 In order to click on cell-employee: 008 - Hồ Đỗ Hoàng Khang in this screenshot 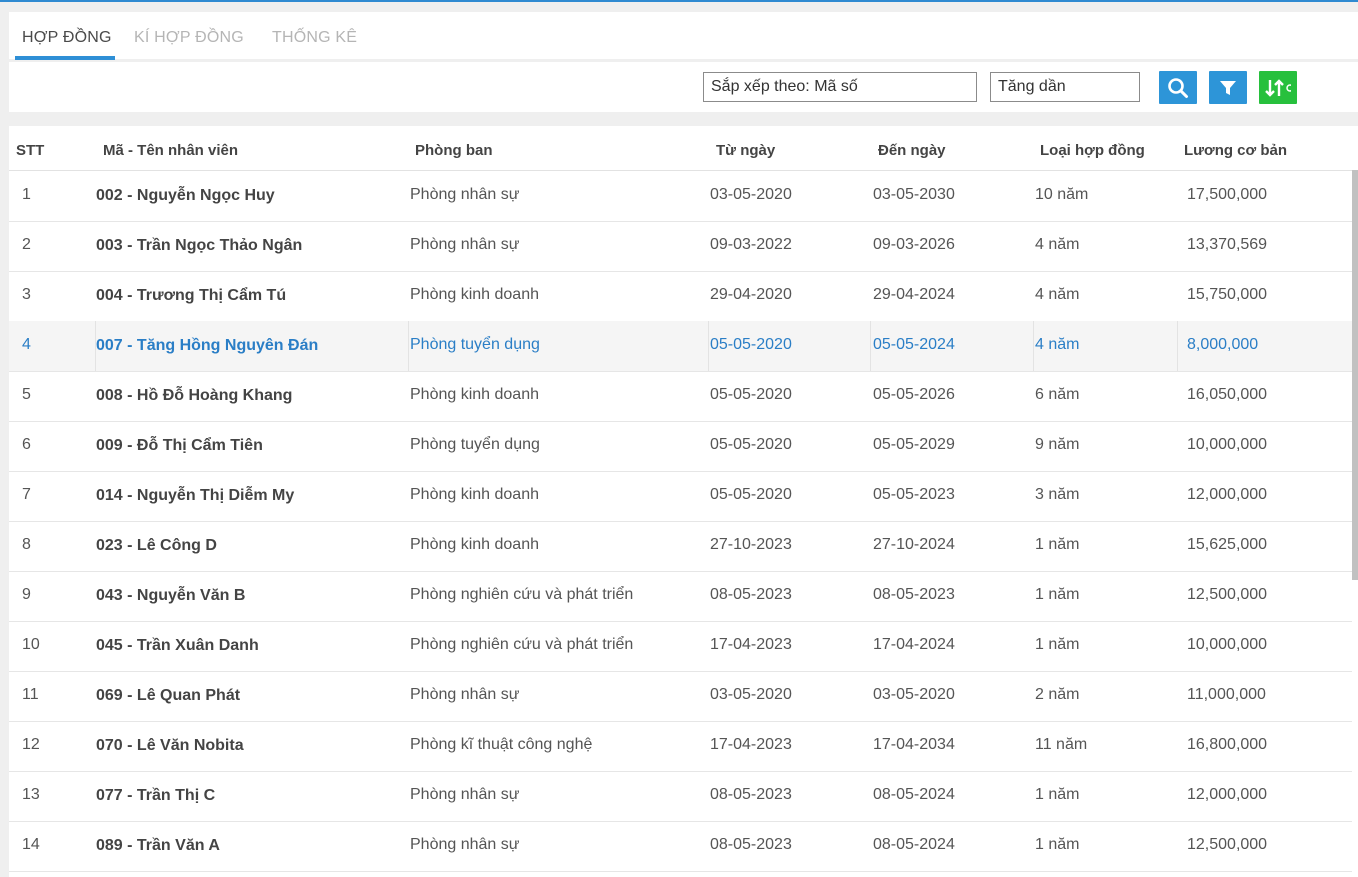, I will do `click(194, 395)`.